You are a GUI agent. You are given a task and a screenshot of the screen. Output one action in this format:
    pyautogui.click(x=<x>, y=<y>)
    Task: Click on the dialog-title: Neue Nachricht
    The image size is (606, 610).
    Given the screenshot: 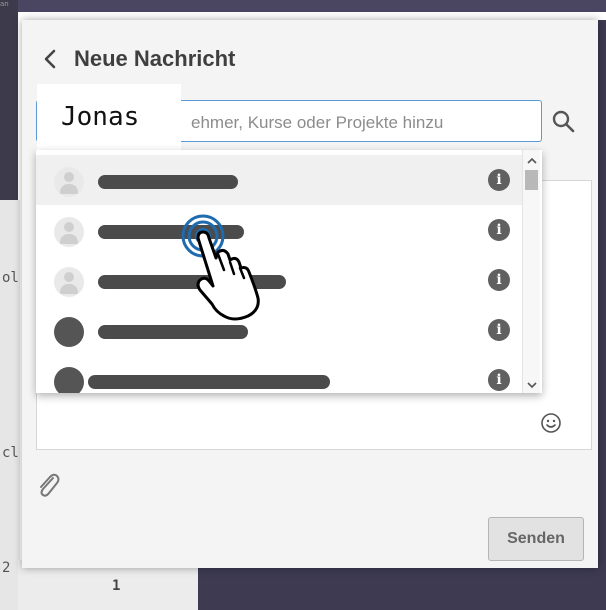 What is the action you would take?
    pyautogui.click(x=155, y=58)
    